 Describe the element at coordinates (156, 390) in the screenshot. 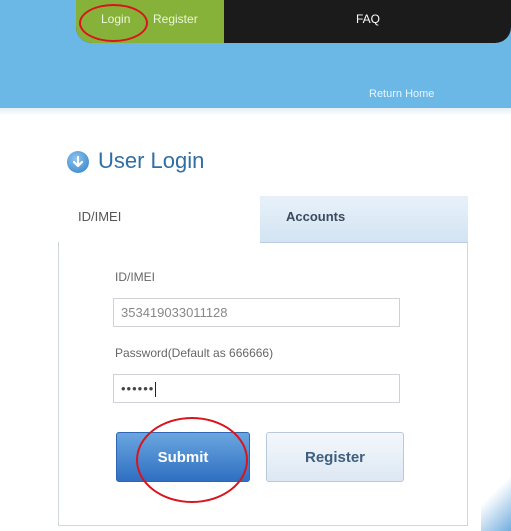

I see `text-caret` at that location.